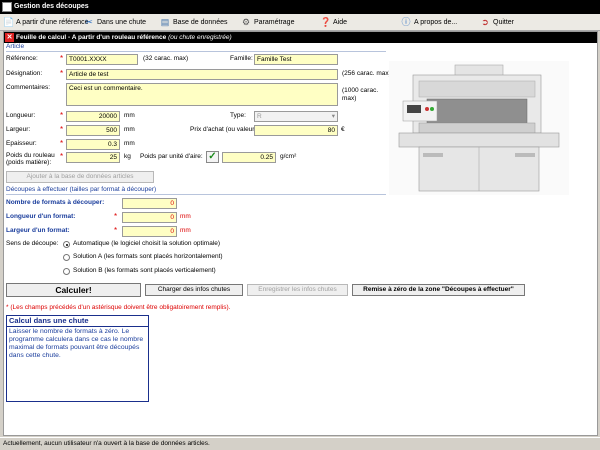 The image size is (600, 450). What do you see at coordinates (93, 116) in the screenshot?
I see `longueur-field: 20000` at bounding box center [93, 116].